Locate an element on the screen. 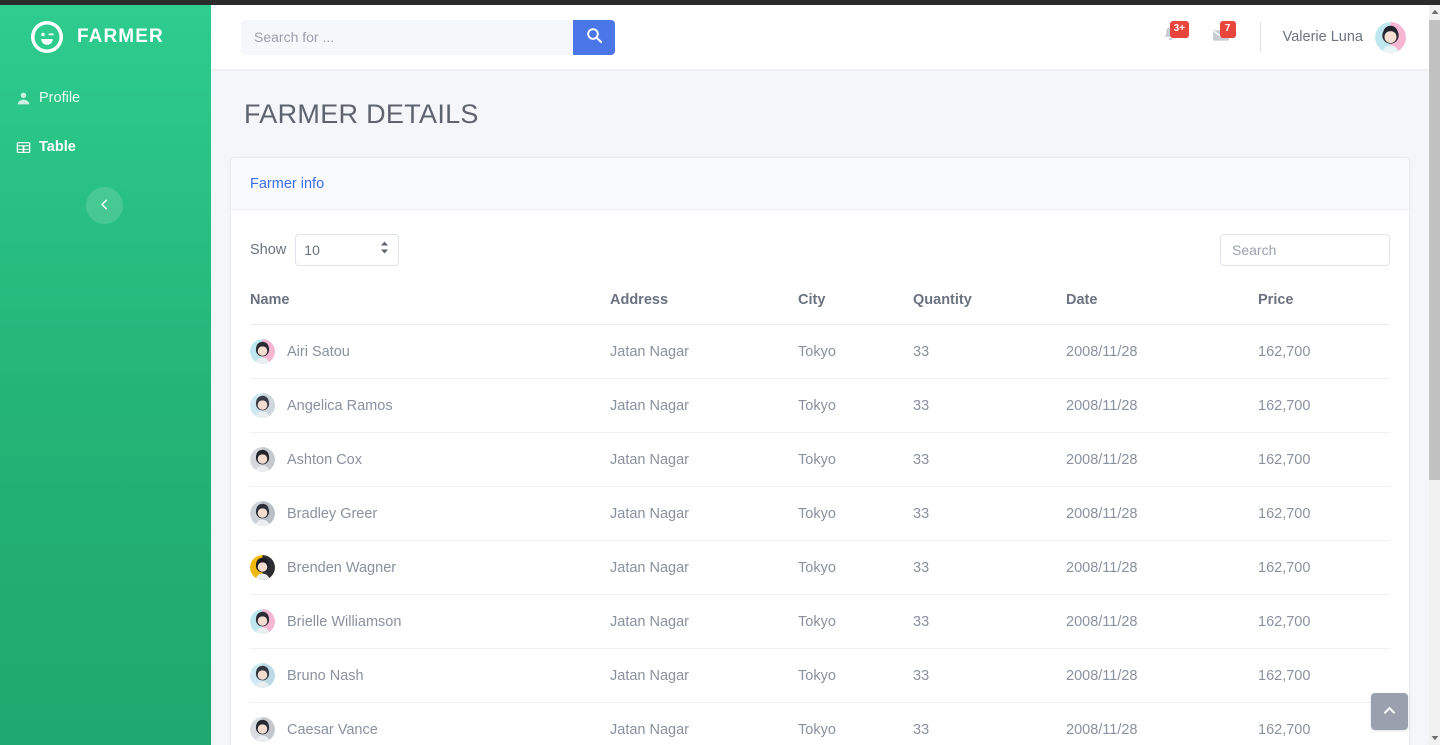  scrollbar-thumb is located at coordinates (1434, 250).